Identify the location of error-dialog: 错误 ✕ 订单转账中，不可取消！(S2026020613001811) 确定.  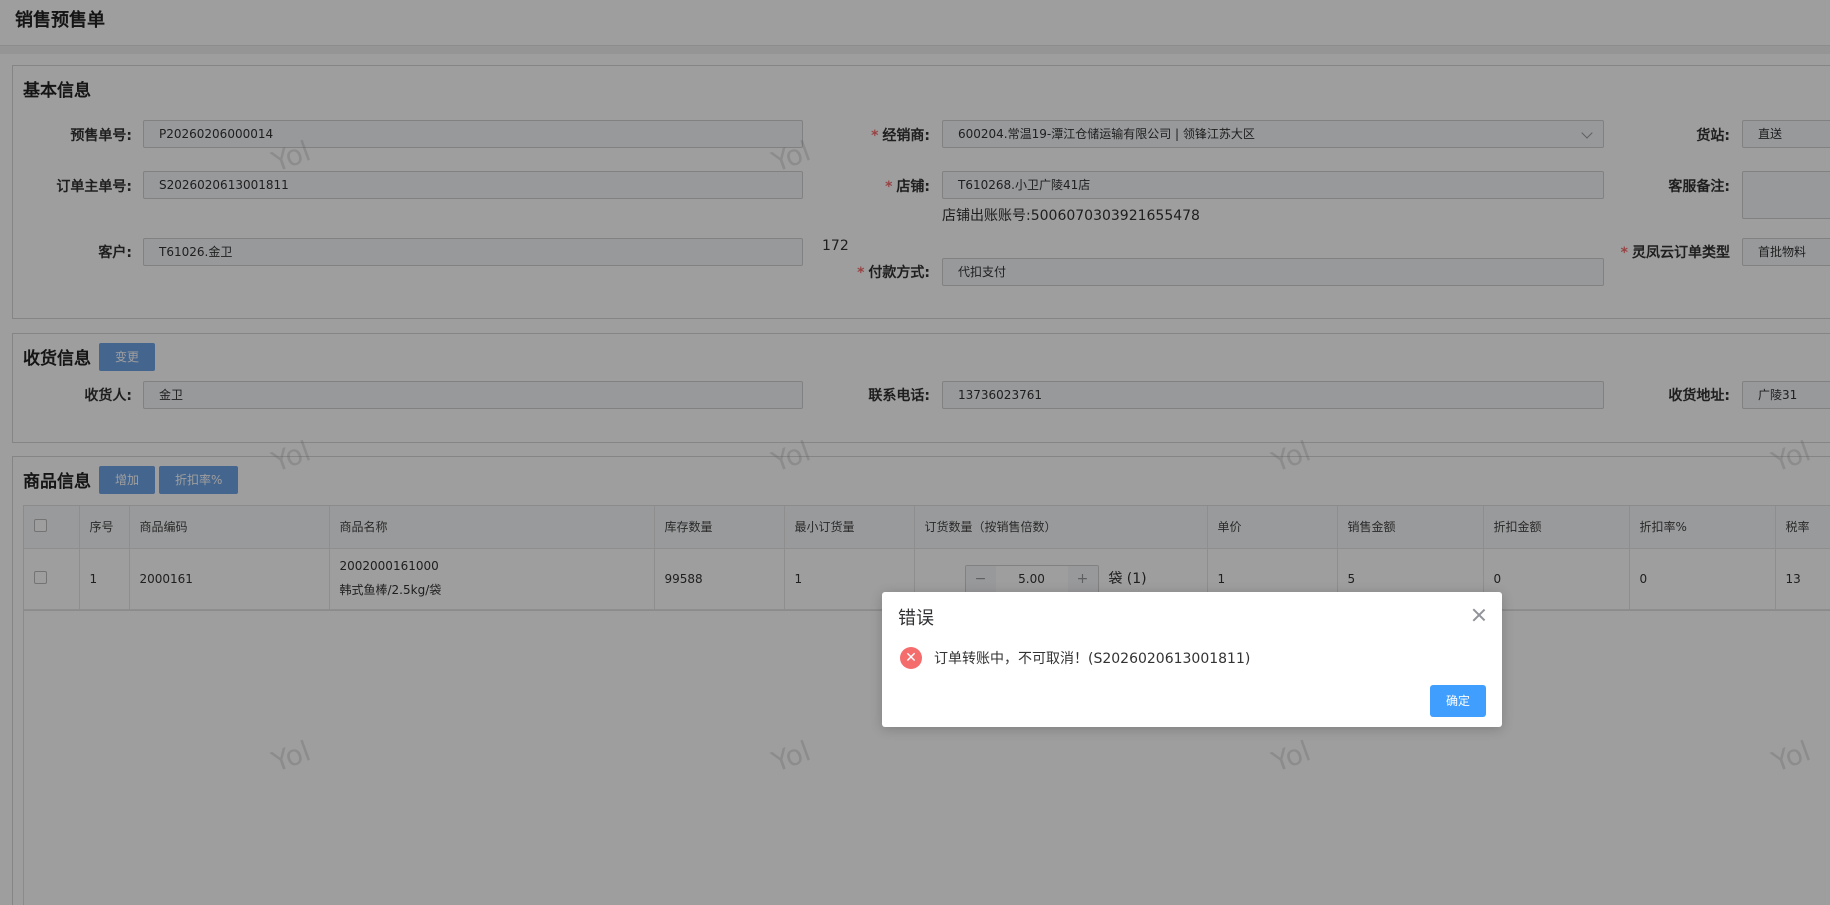
(1192, 659).